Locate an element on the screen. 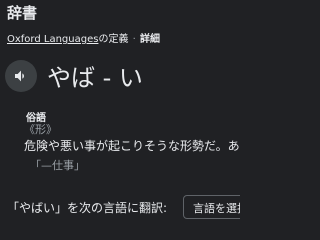  speaker-icon is located at coordinates (19, 76).